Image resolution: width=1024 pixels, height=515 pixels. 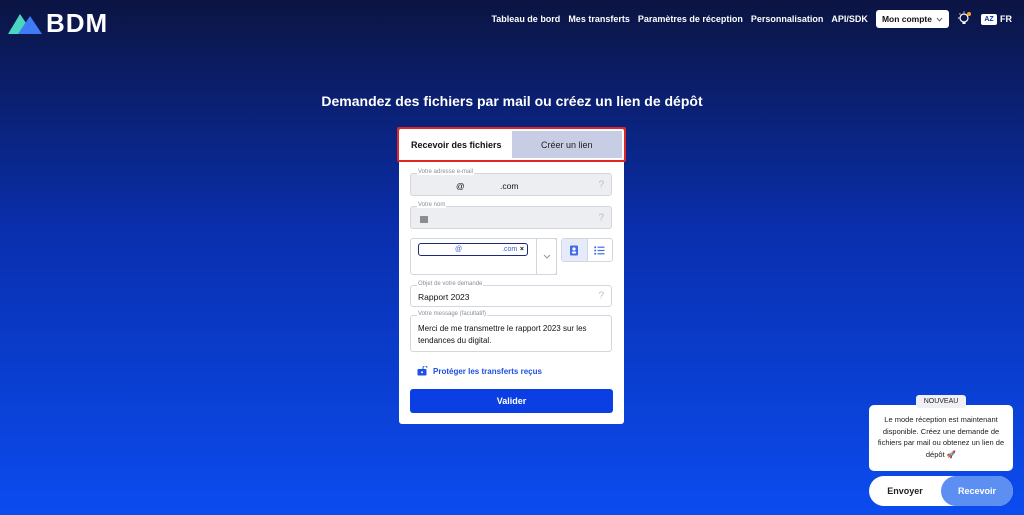 What do you see at coordinates (965, 19) in the screenshot?
I see `lightbulb-icon` at bounding box center [965, 19].